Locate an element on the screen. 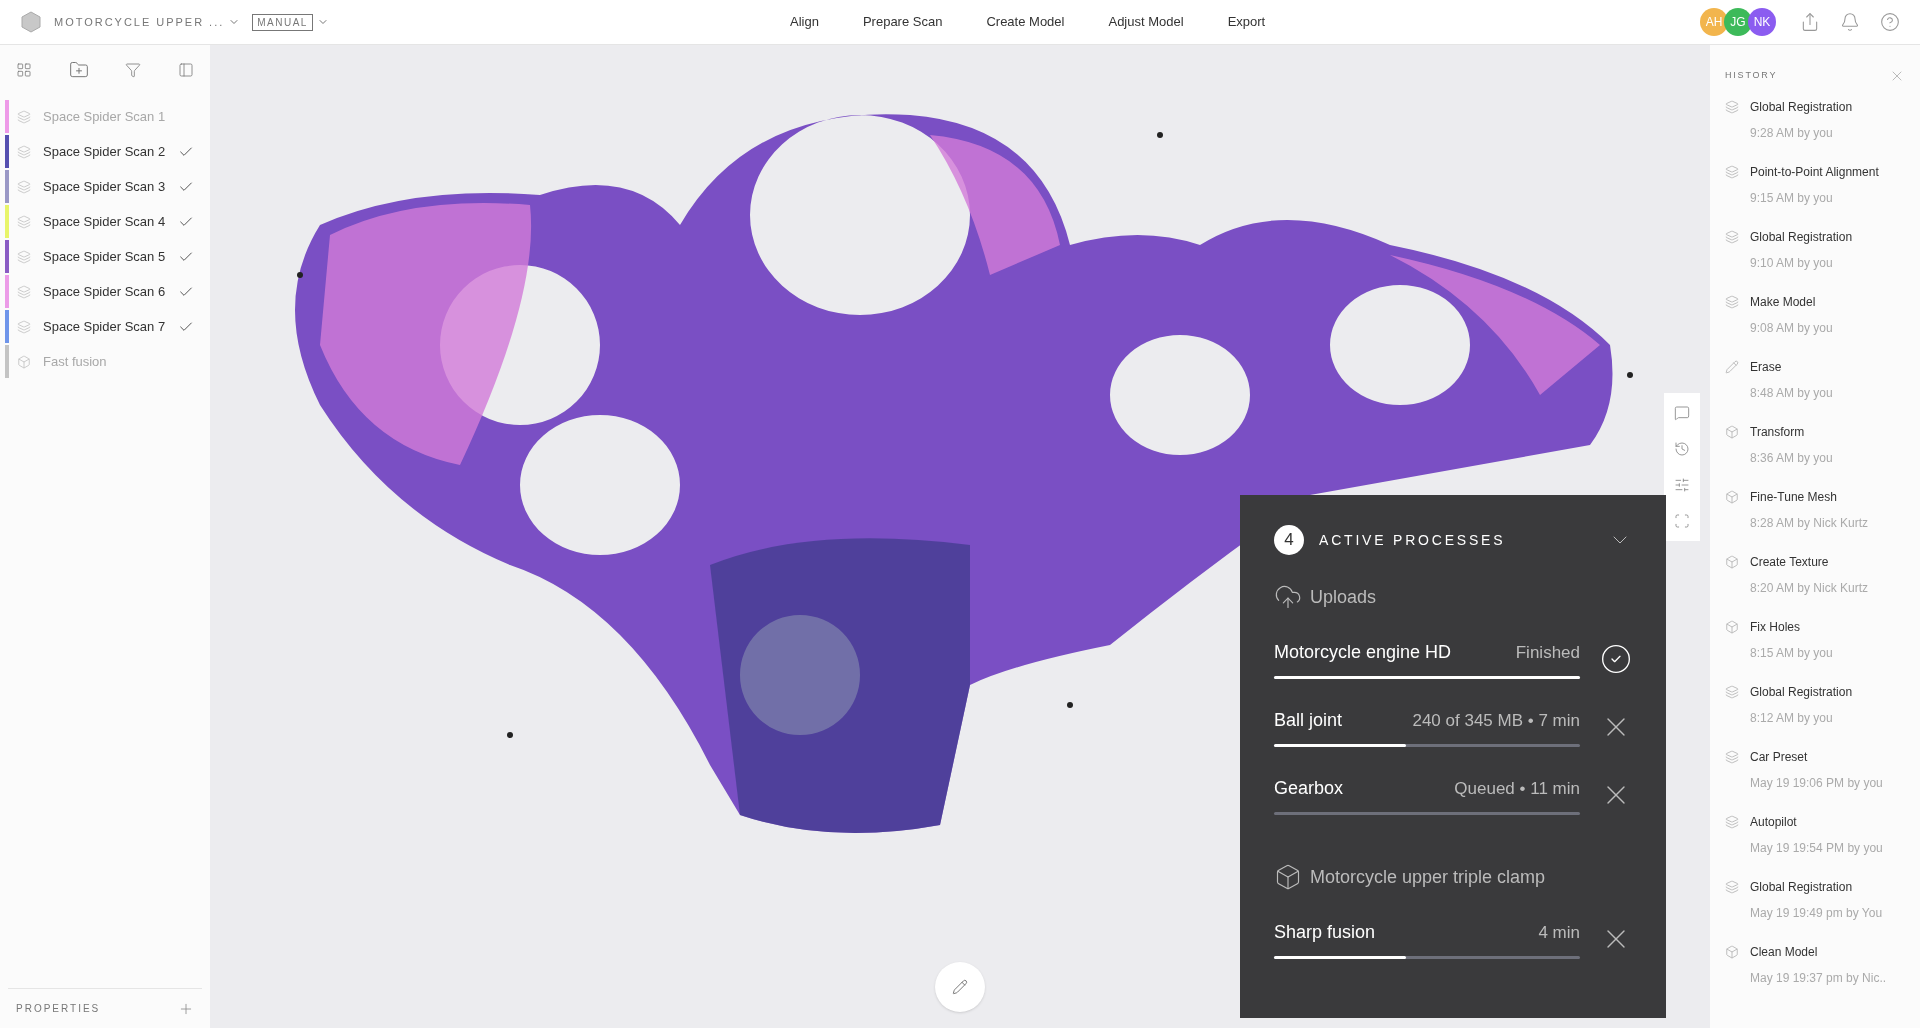  scan-list-item: Space Spider Scan 3 is located at coordinates (105, 186).